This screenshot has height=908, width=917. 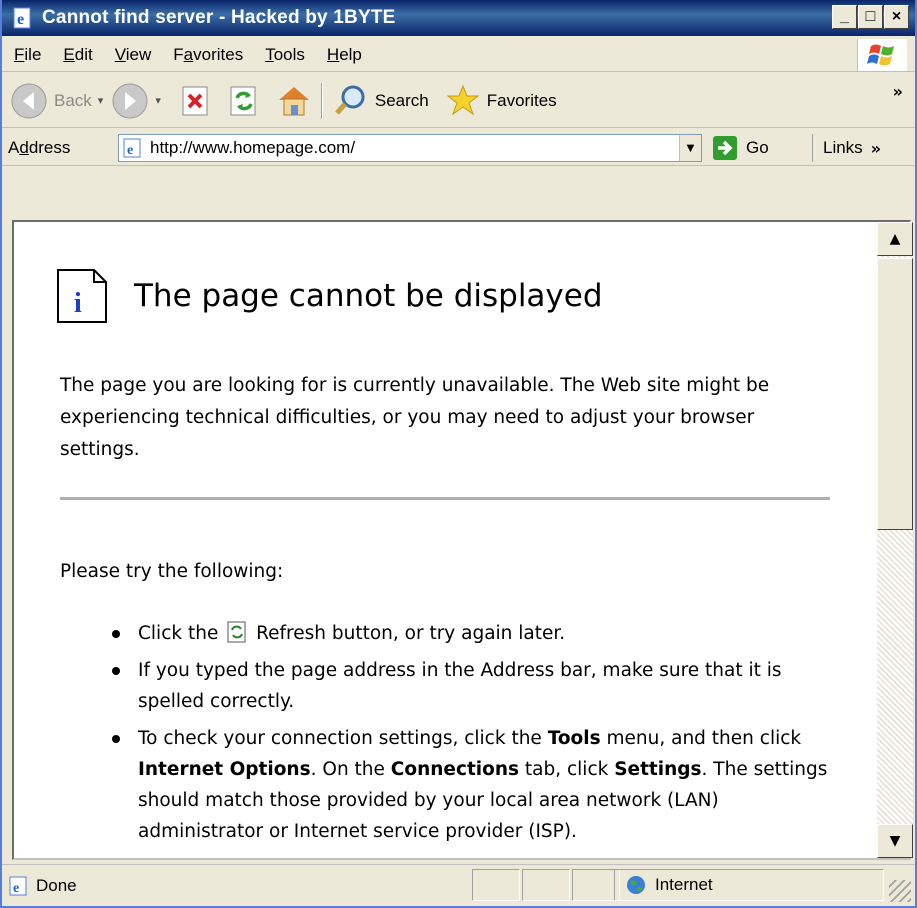 I want to click on scroll-down-arrow-icon: ▼, so click(x=895, y=841).